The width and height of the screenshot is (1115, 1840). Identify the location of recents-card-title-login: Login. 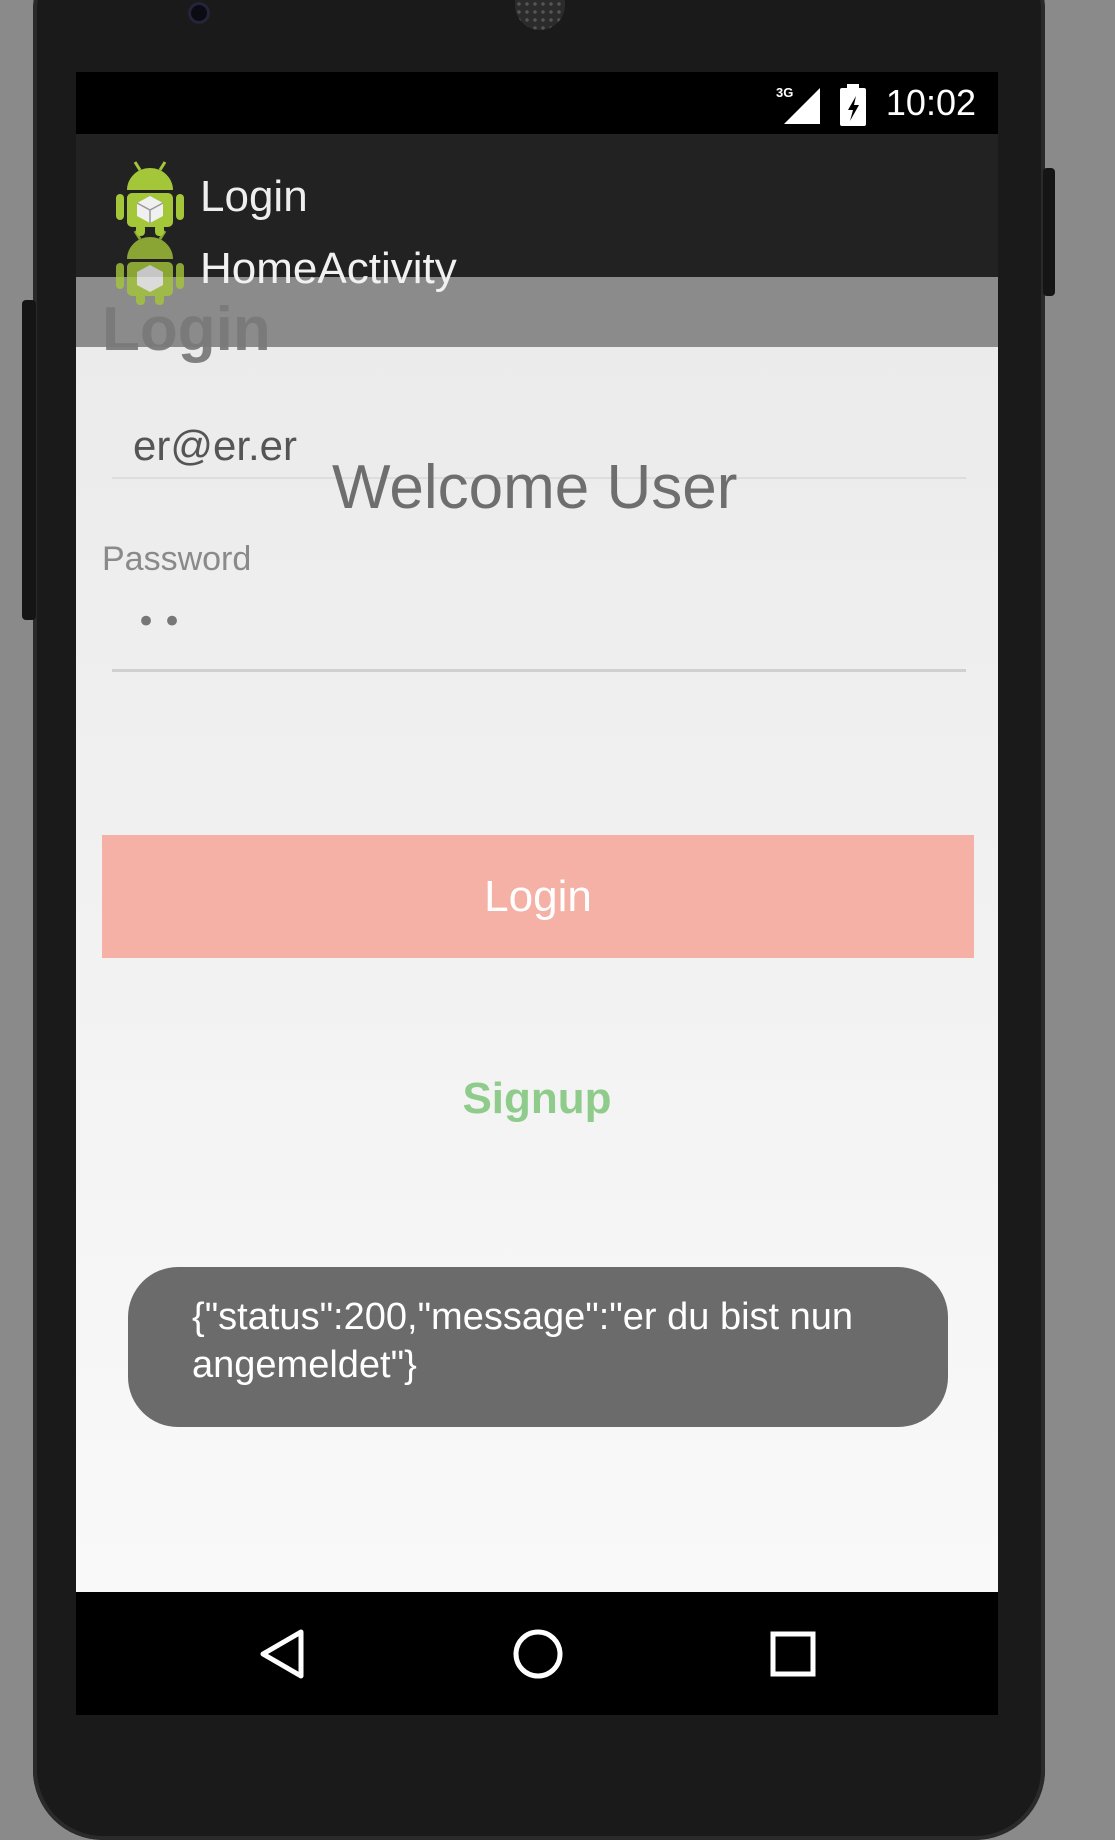
(254, 196).